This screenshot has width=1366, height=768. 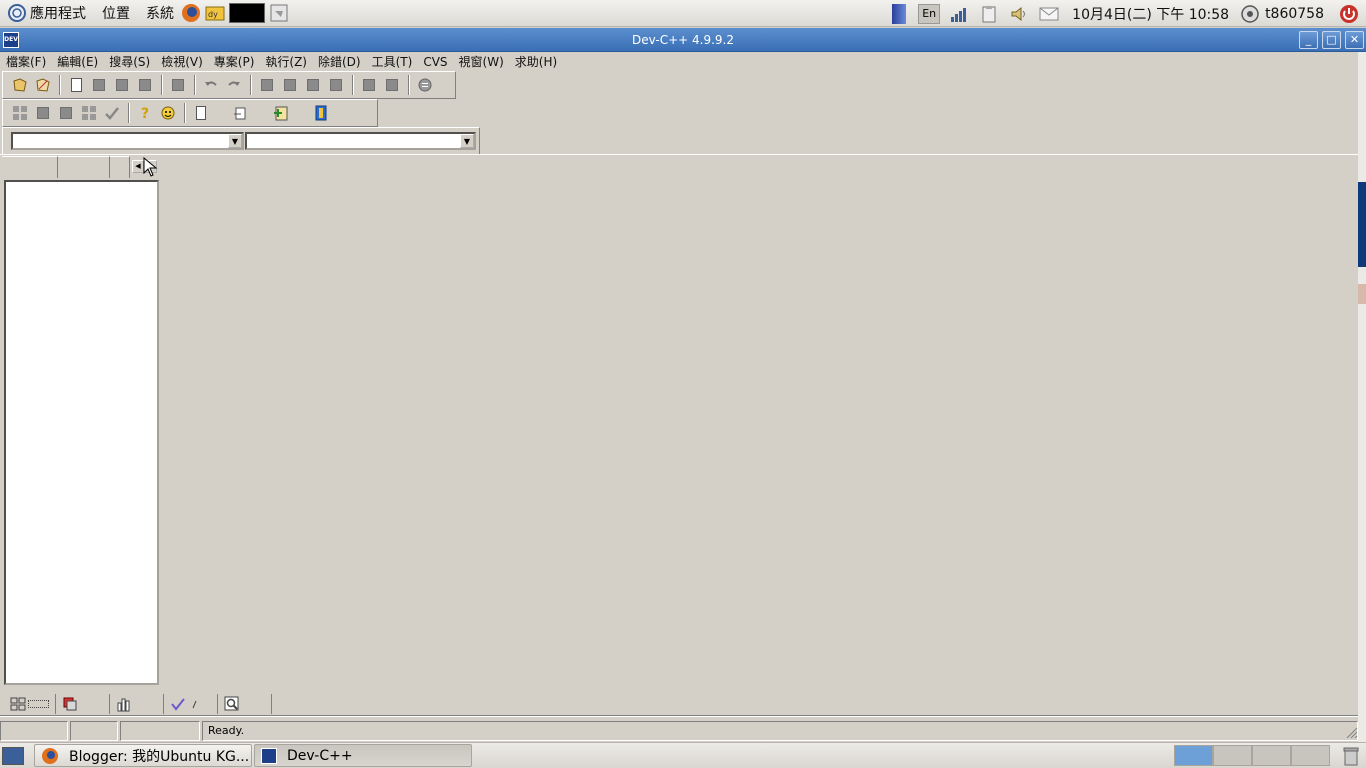 I want to click on firefox-icon, so click(x=50, y=755).